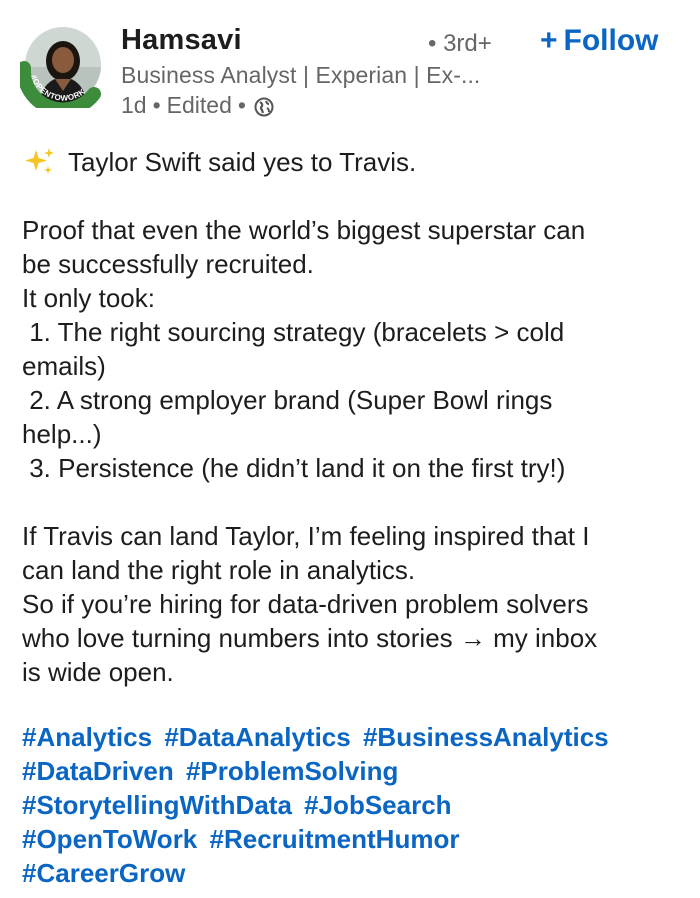  I want to click on post-list-item: emails), so click(64, 366).